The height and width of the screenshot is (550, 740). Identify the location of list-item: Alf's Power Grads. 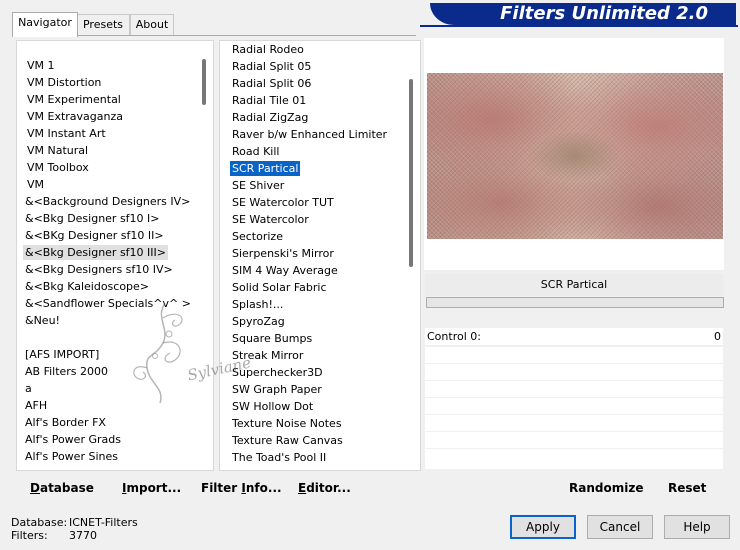
(106, 439).